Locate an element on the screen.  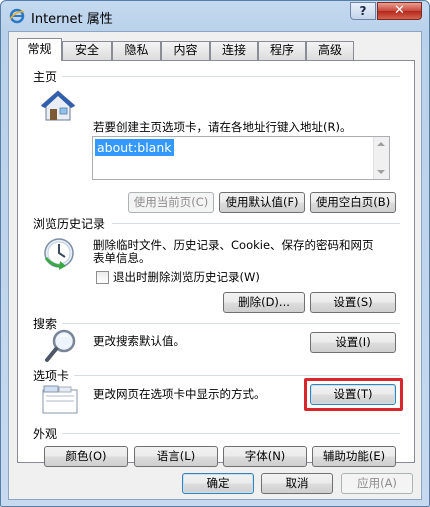
accessibility-button: 辅助功能(E) is located at coordinates (354, 456).